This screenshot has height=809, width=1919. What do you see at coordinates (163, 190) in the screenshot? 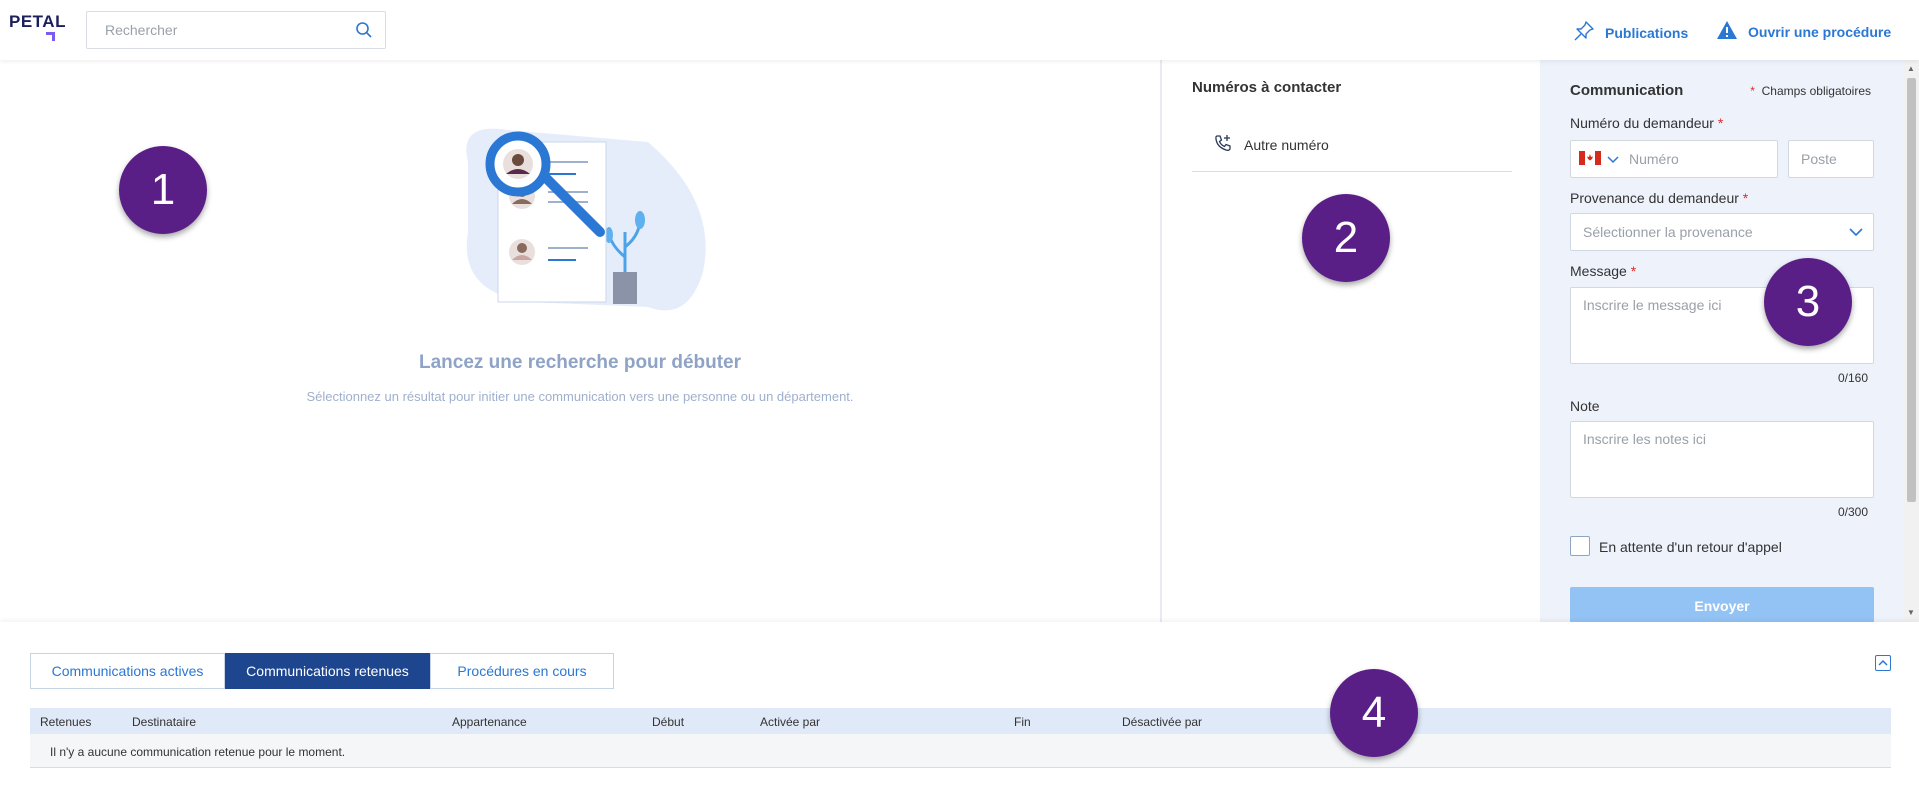
I see `badge-1: 1` at bounding box center [163, 190].